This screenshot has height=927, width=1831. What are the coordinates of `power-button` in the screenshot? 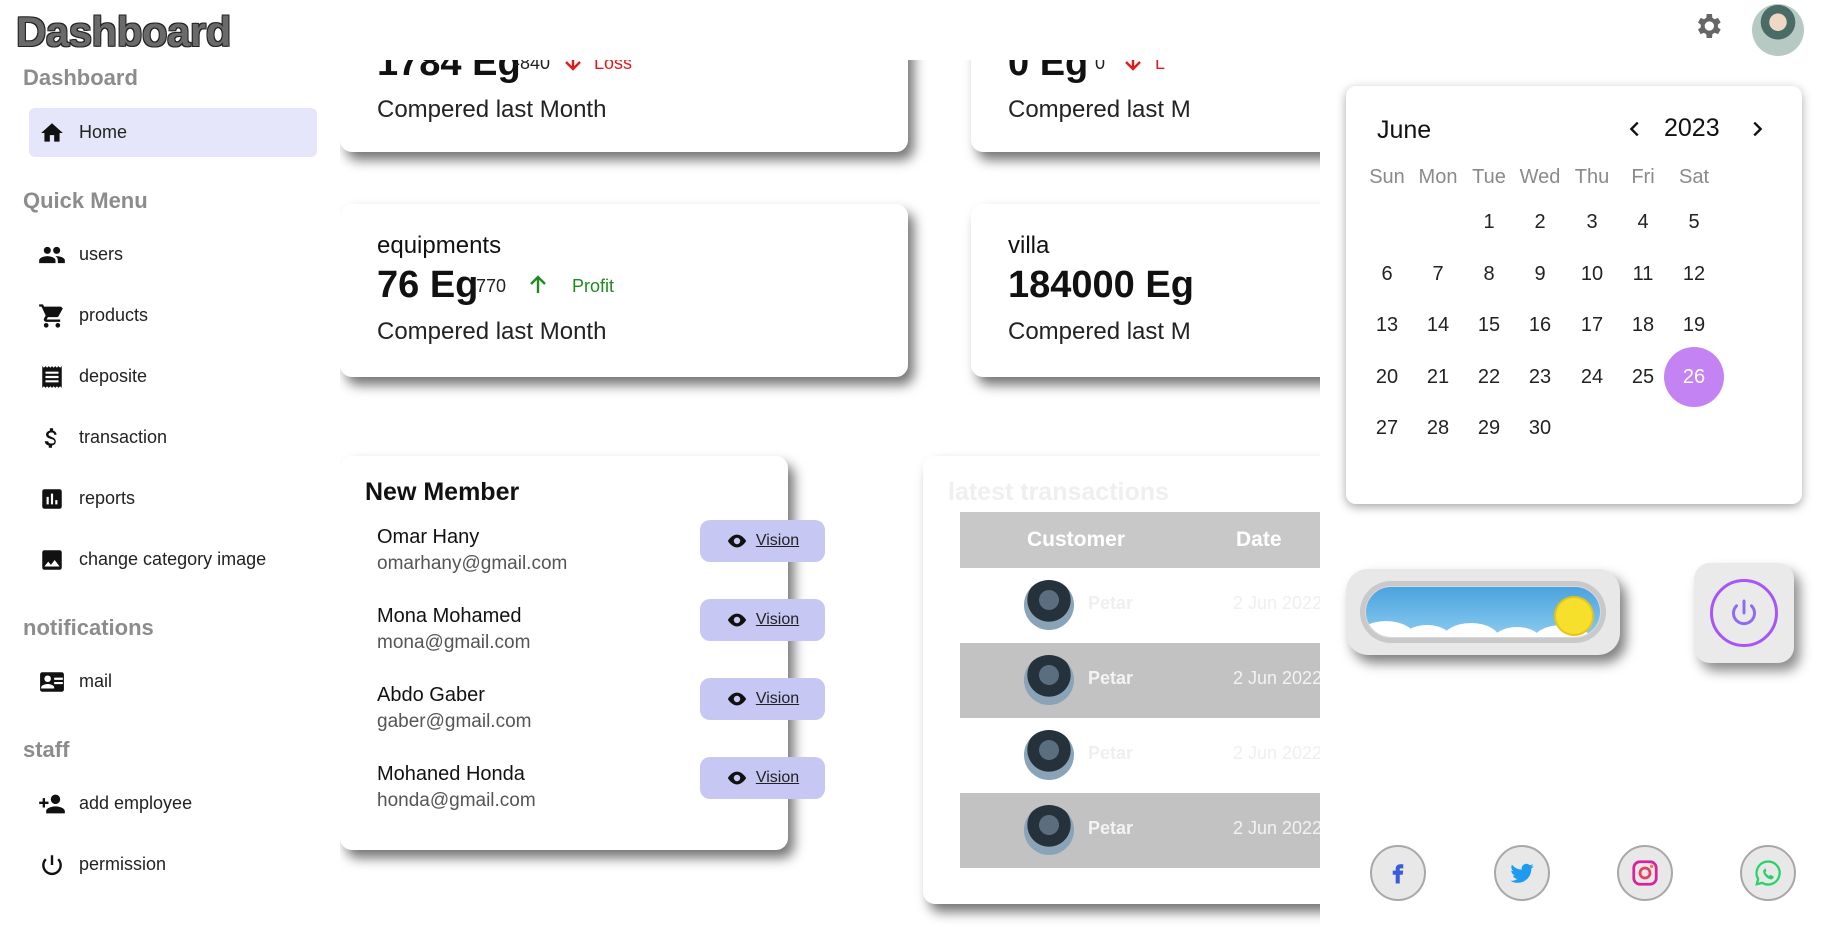 It's located at (1744, 613).